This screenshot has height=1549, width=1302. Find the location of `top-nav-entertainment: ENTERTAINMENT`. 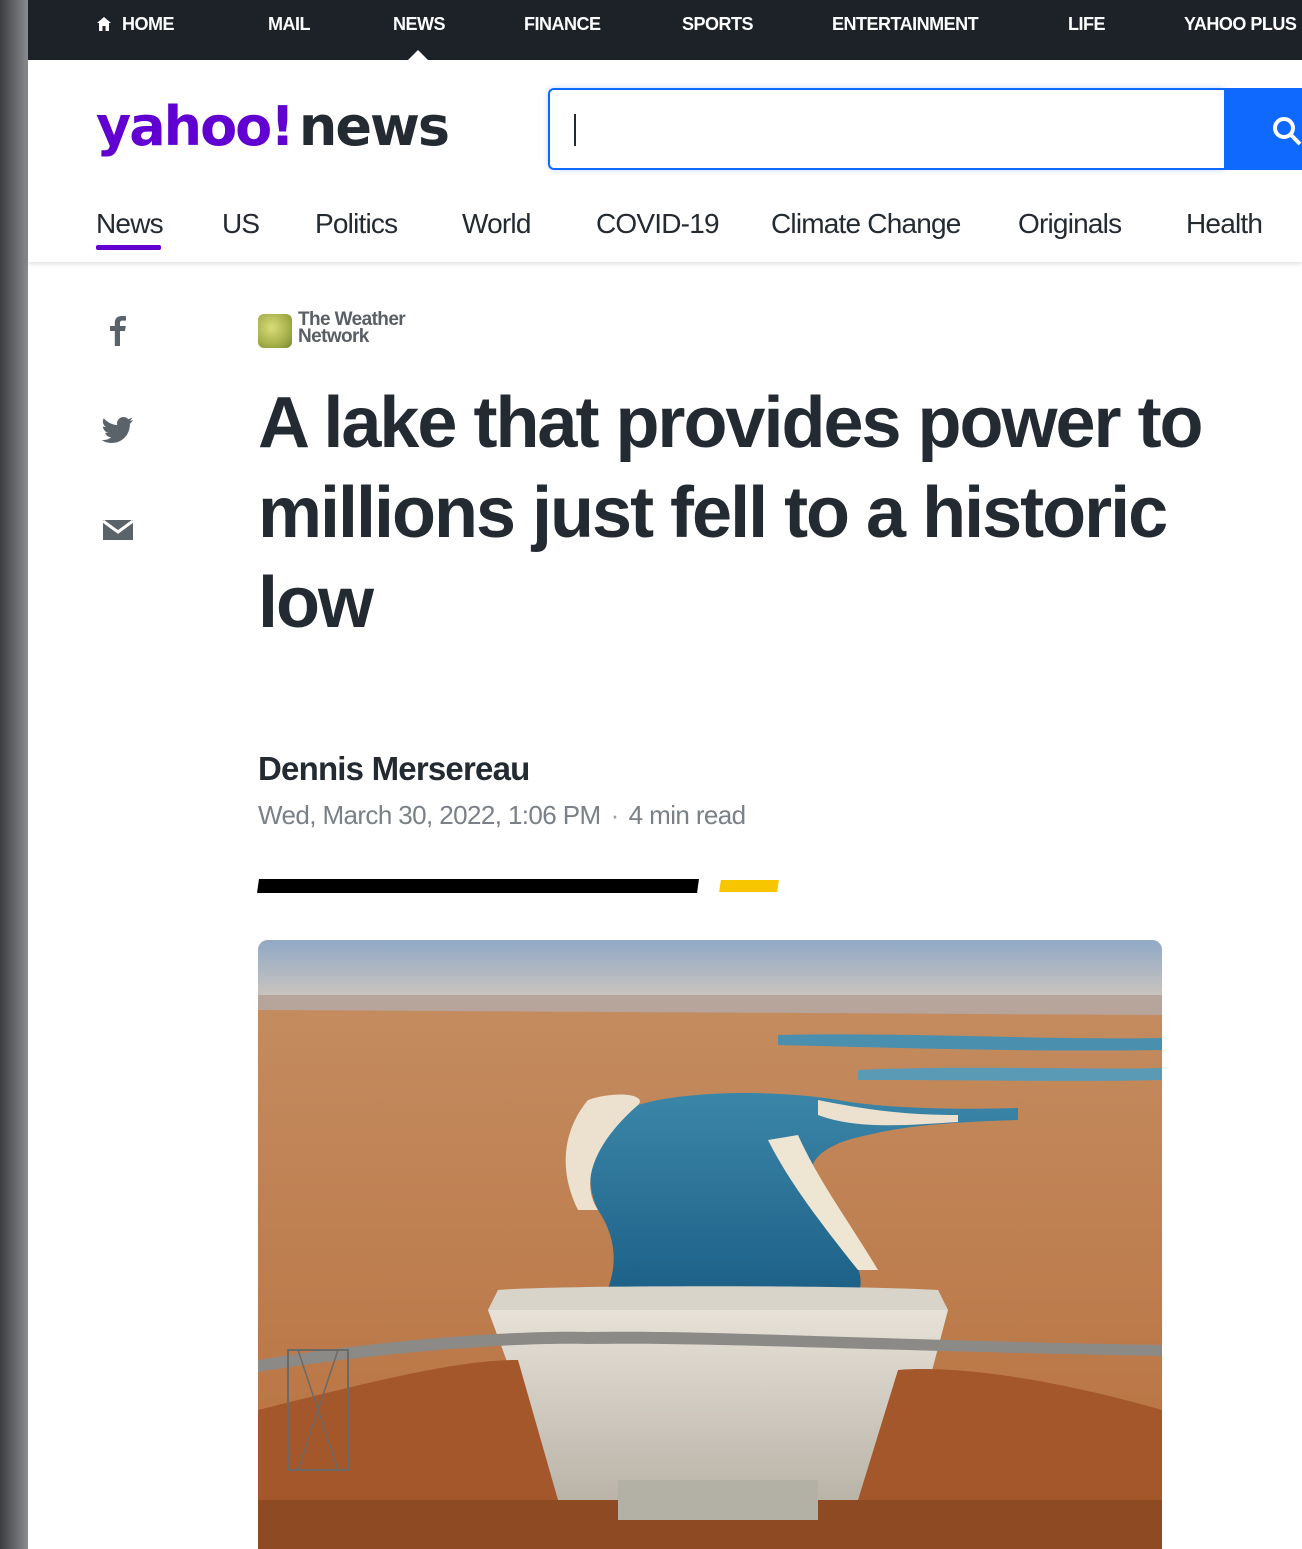

top-nav-entertainment: ENTERTAINMENT is located at coordinates (905, 24).